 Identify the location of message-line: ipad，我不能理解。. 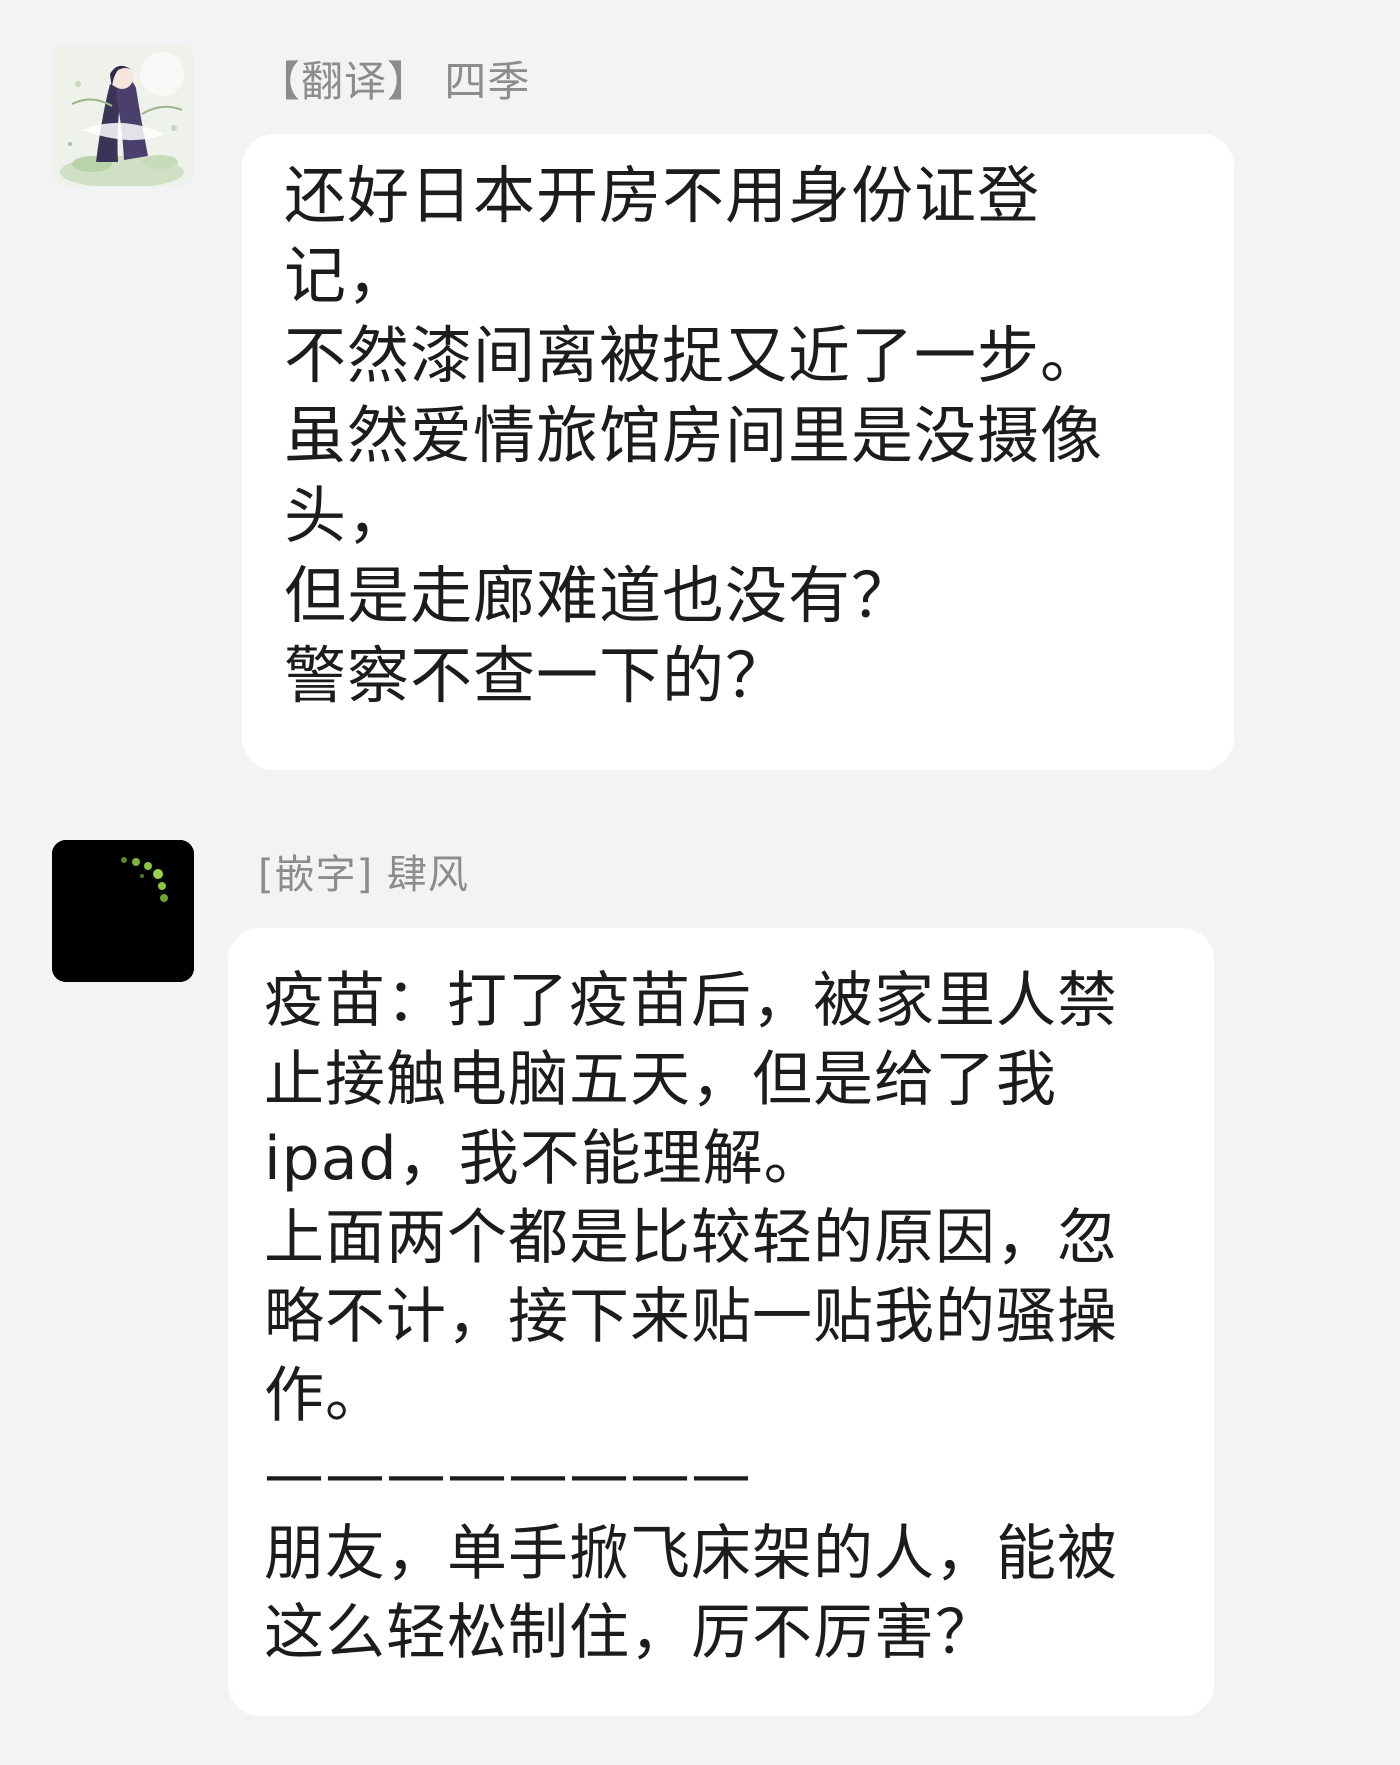
(544, 1159).